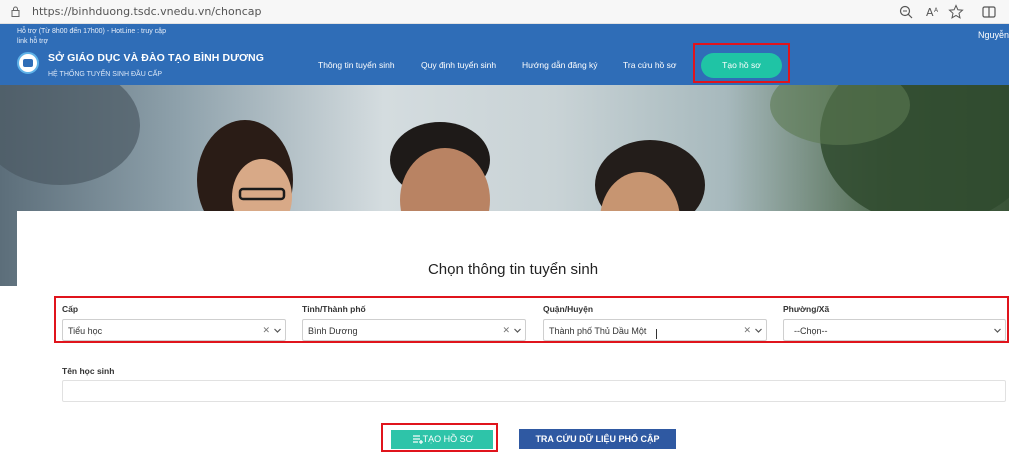  Describe the element at coordinates (15, 11) in the screenshot. I see `lock-icon` at that location.